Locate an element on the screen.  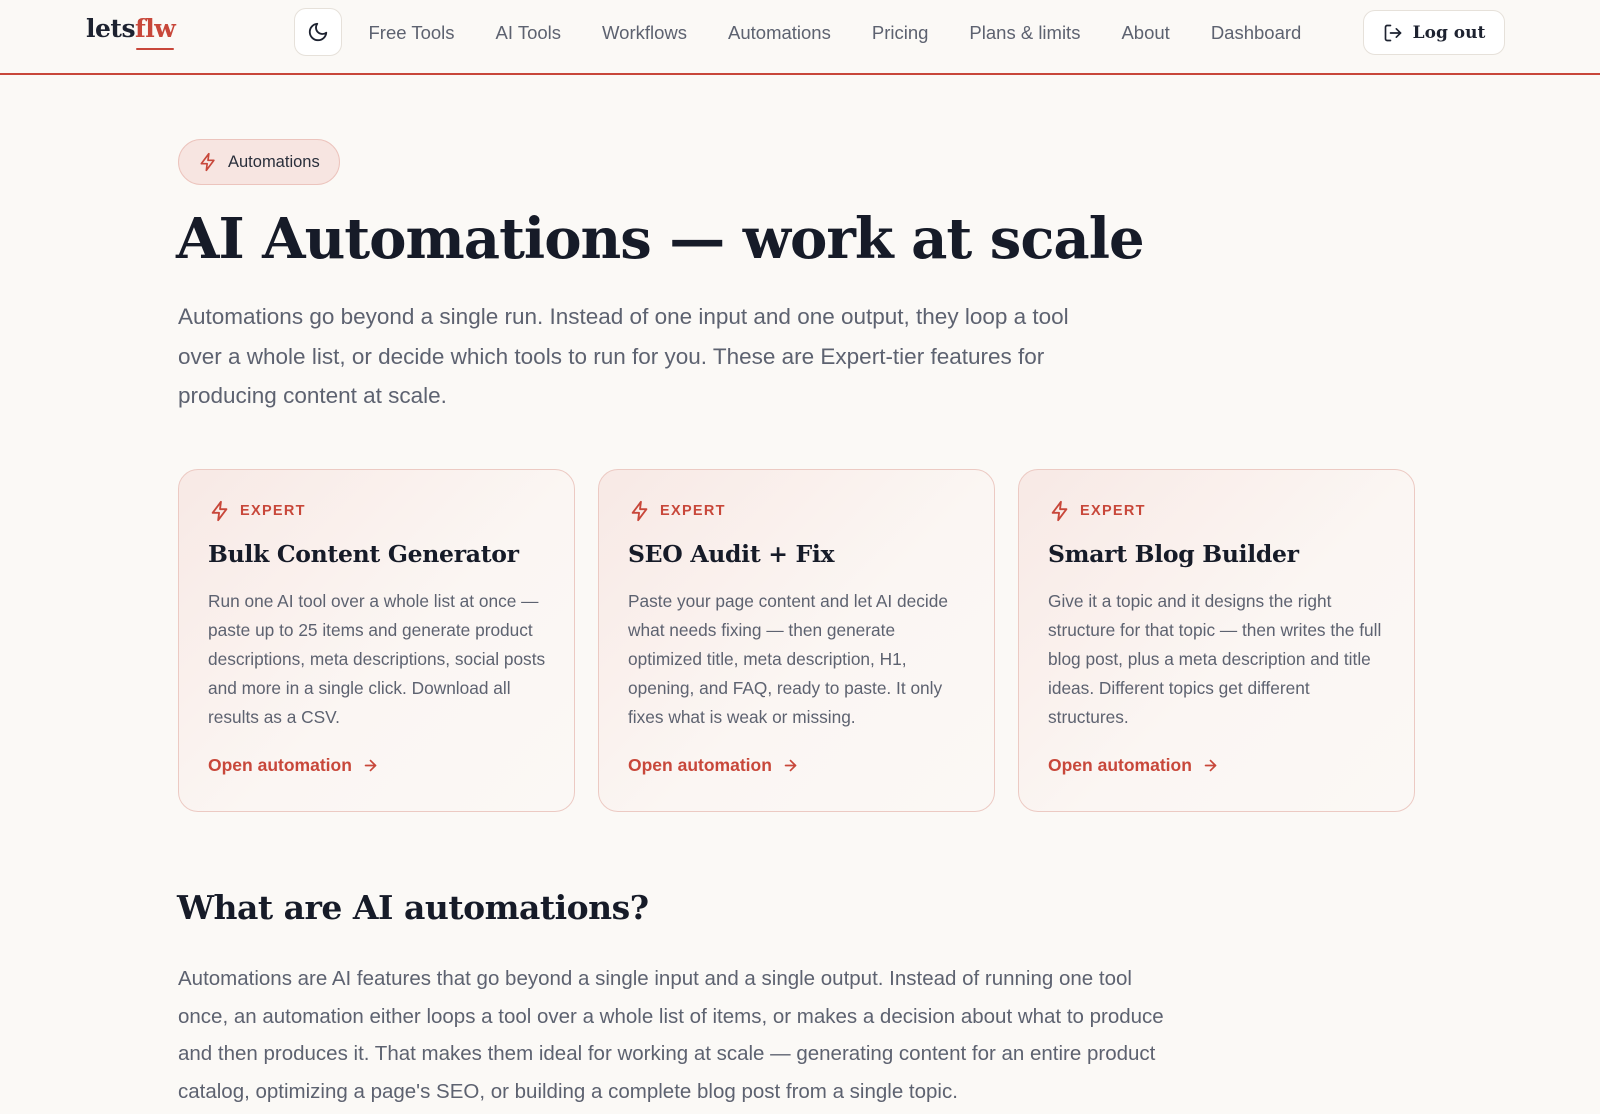
card-title: SEO Audit + Fix is located at coordinates (731, 554).